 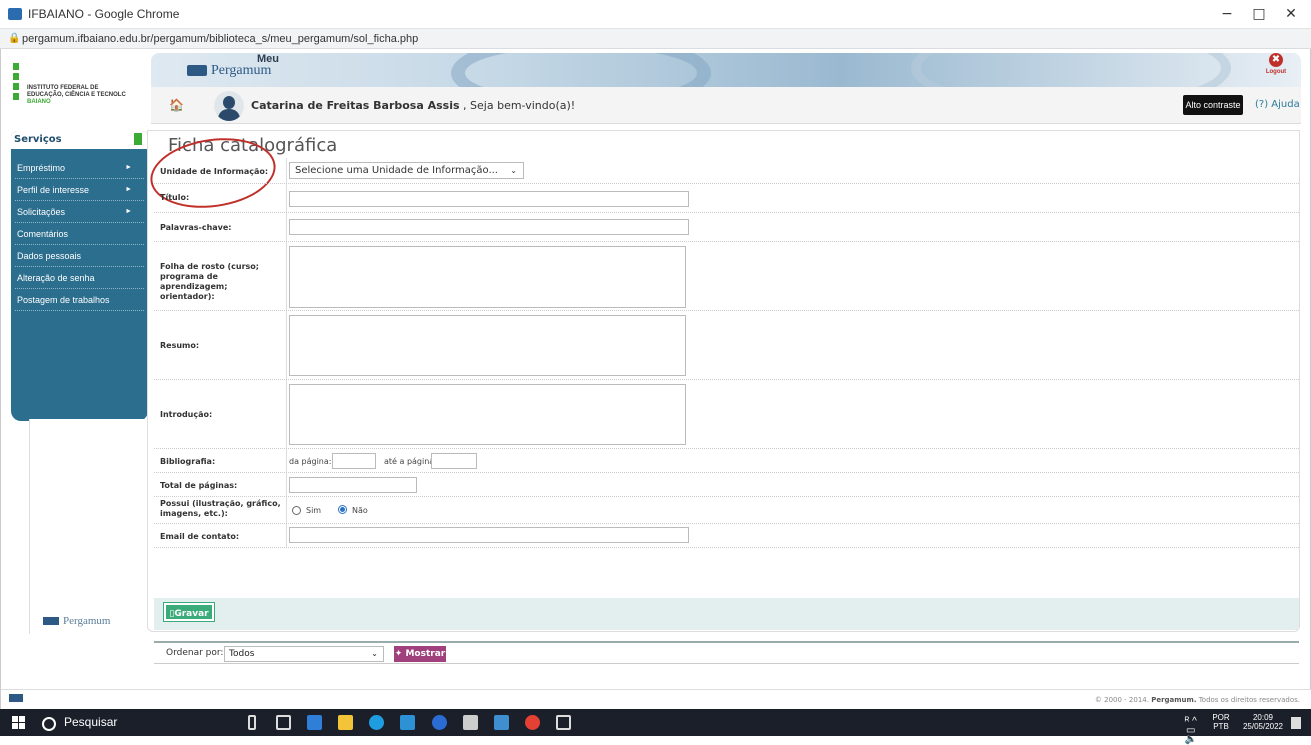 What do you see at coordinates (79, 300) in the screenshot?
I see `sidebar-item-postagem-trabalhos: Postagem de trabalhos` at bounding box center [79, 300].